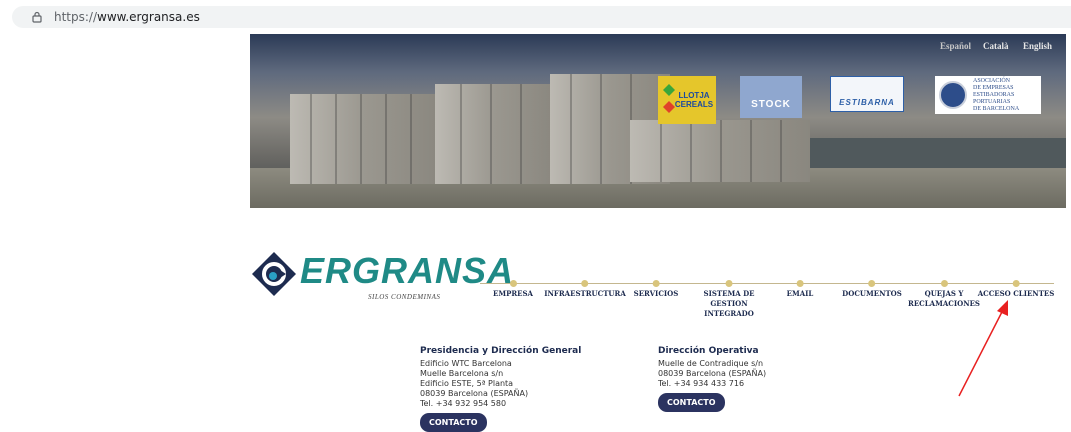 Image resolution: width=1071 pixels, height=432 pixels. What do you see at coordinates (462, 373) in the screenshot?
I see `contact-line: Muelle Barcelona s/n` at bounding box center [462, 373].